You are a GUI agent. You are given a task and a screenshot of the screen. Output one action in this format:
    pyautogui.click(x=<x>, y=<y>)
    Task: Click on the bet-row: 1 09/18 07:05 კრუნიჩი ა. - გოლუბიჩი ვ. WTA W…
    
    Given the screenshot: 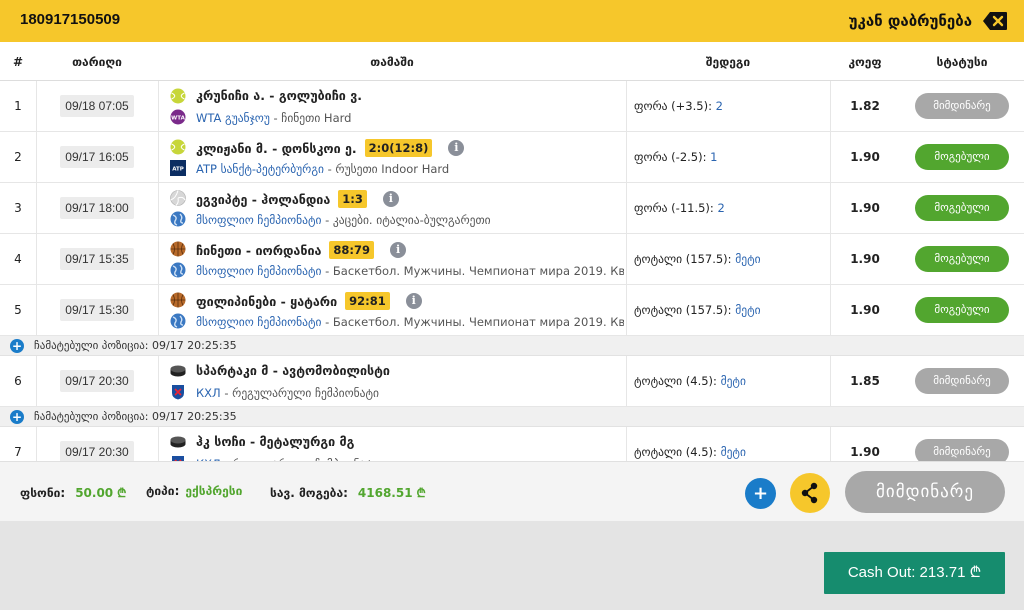 What is the action you would take?
    pyautogui.click(x=512, y=106)
    